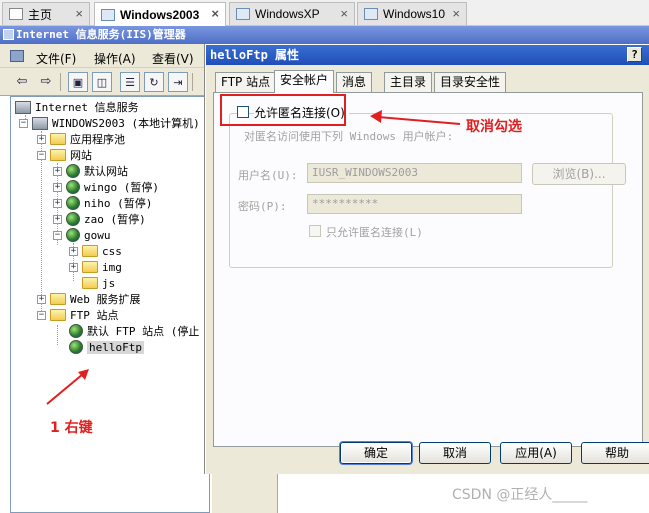 This screenshot has height=513, width=649. Describe the element at coordinates (304, 81) in the screenshot. I see `tab-security-accounts: 安全帐户` at that location.